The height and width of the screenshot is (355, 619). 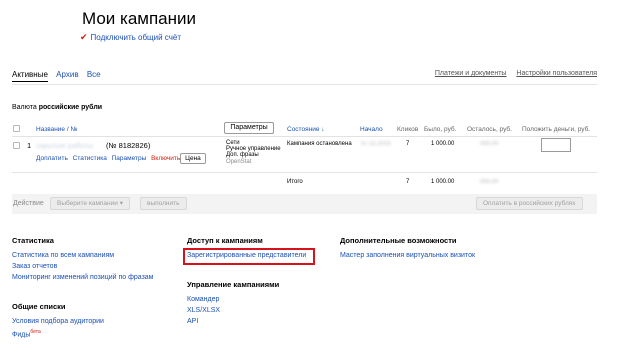 I want to click on total-spent: 1 000.00, so click(x=443, y=182).